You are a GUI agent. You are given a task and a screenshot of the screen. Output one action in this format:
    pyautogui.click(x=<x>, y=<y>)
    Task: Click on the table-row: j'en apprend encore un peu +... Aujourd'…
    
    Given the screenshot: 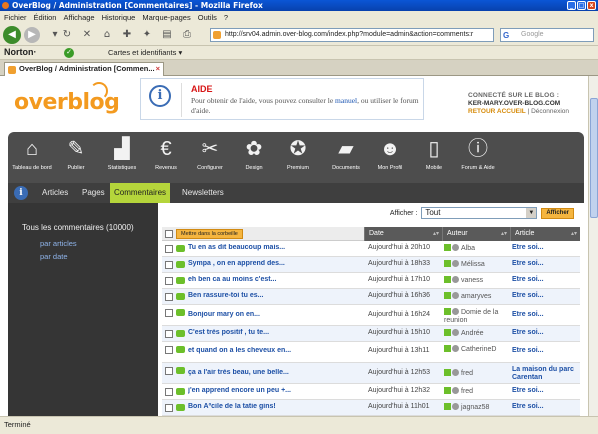 What is the action you would take?
    pyautogui.click(x=371, y=392)
    